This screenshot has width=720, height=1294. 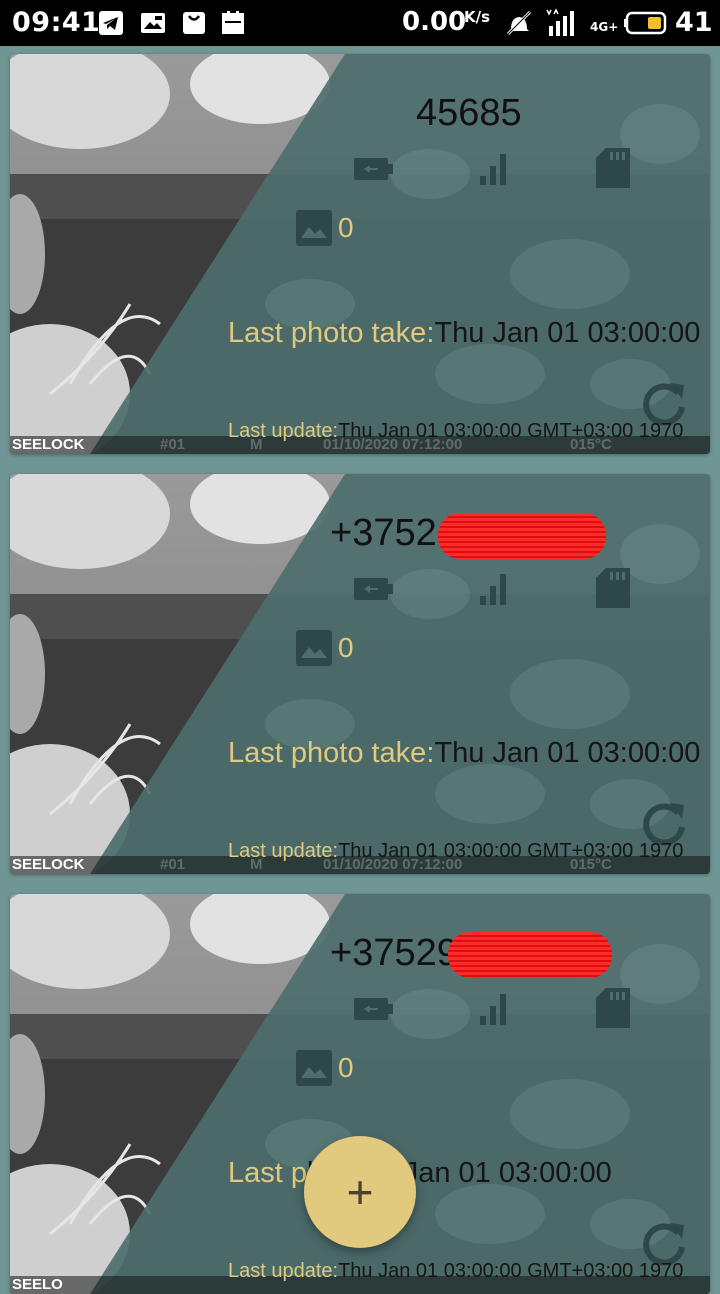 What do you see at coordinates (233, 22) in the screenshot?
I see `calendar-icon` at bounding box center [233, 22].